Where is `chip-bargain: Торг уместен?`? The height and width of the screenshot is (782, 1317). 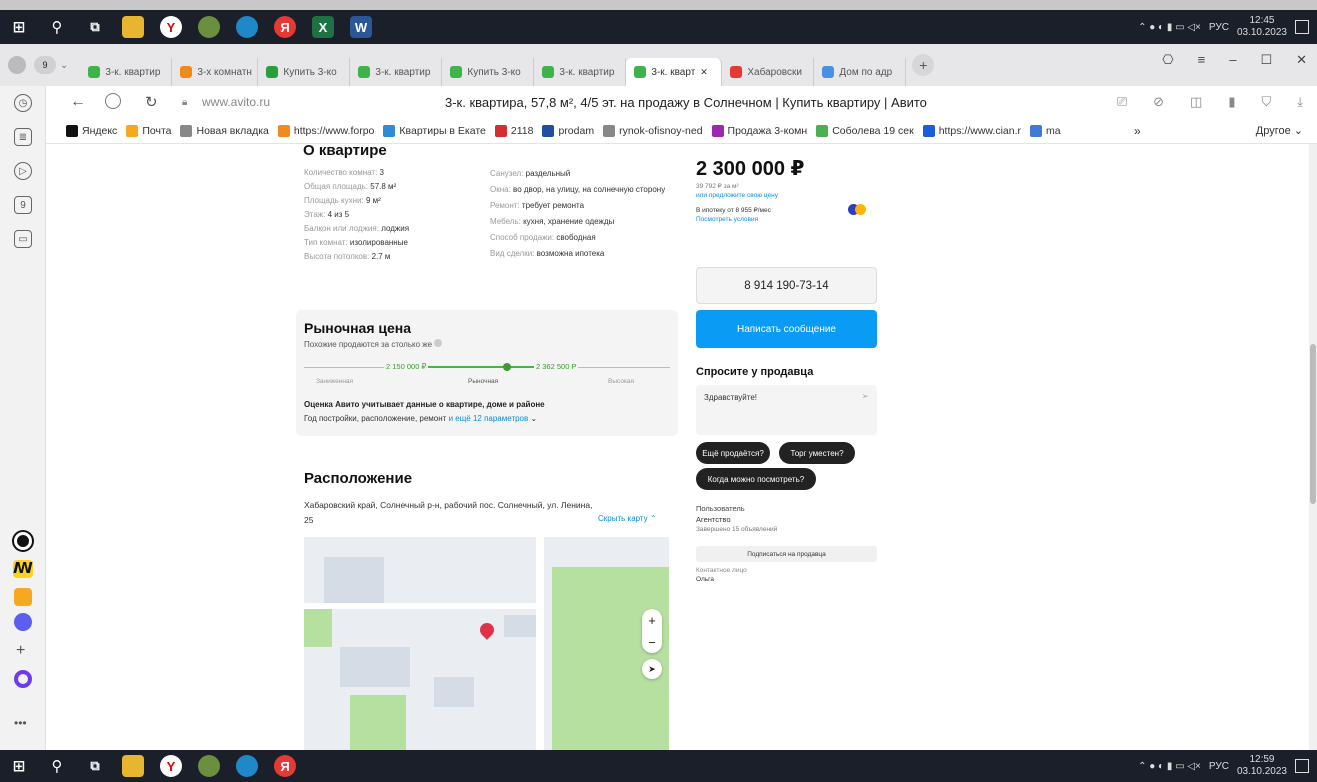
chip-bargain: Торг уместен? is located at coordinates (817, 453).